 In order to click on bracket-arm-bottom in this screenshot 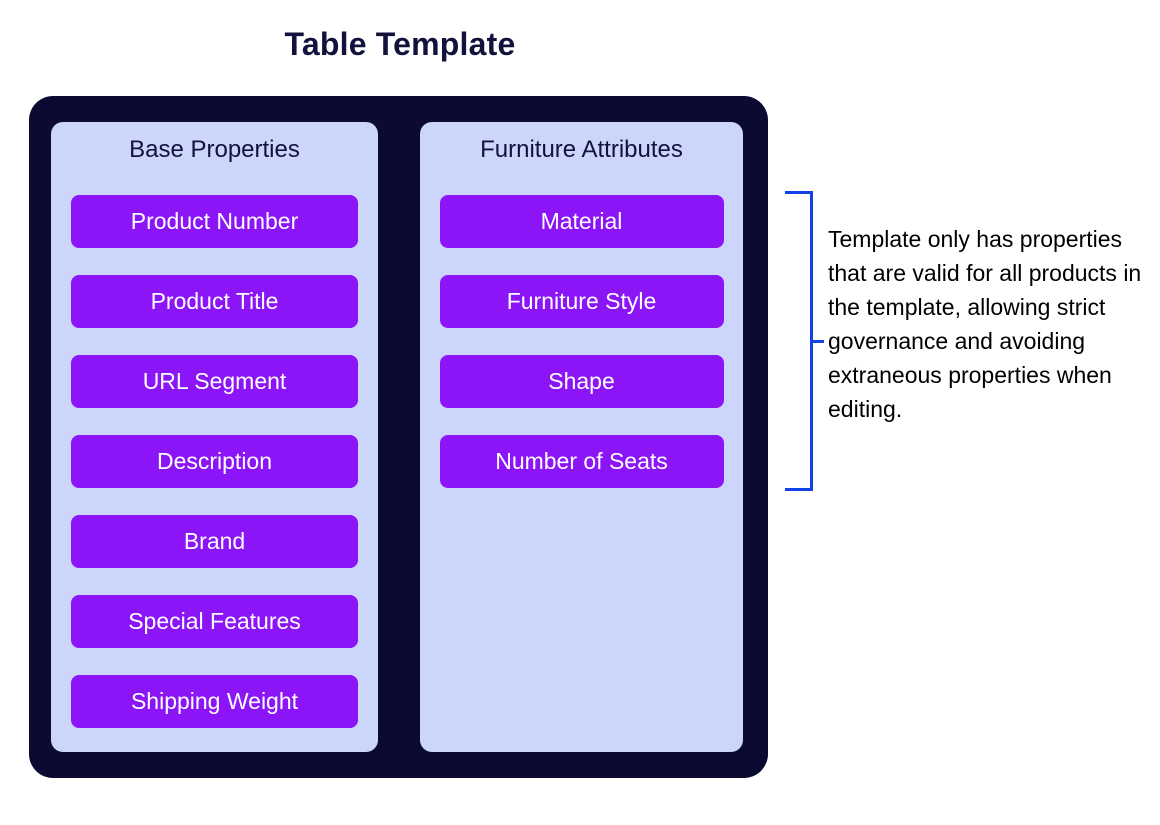, I will do `click(799, 489)`.